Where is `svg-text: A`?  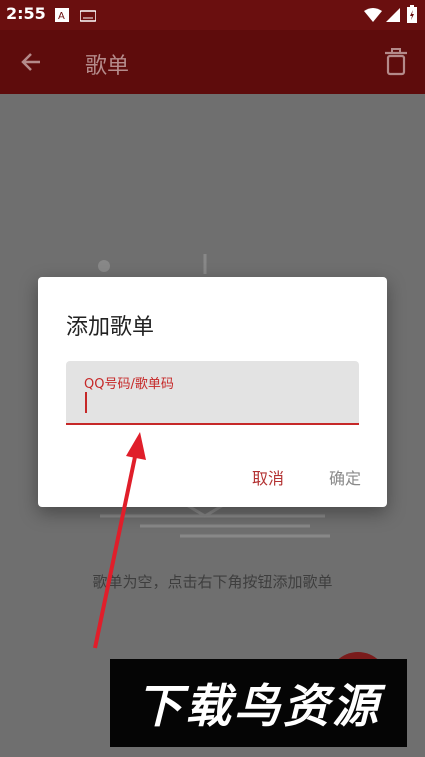 svg-text: A is located at coordinates (61, 16).